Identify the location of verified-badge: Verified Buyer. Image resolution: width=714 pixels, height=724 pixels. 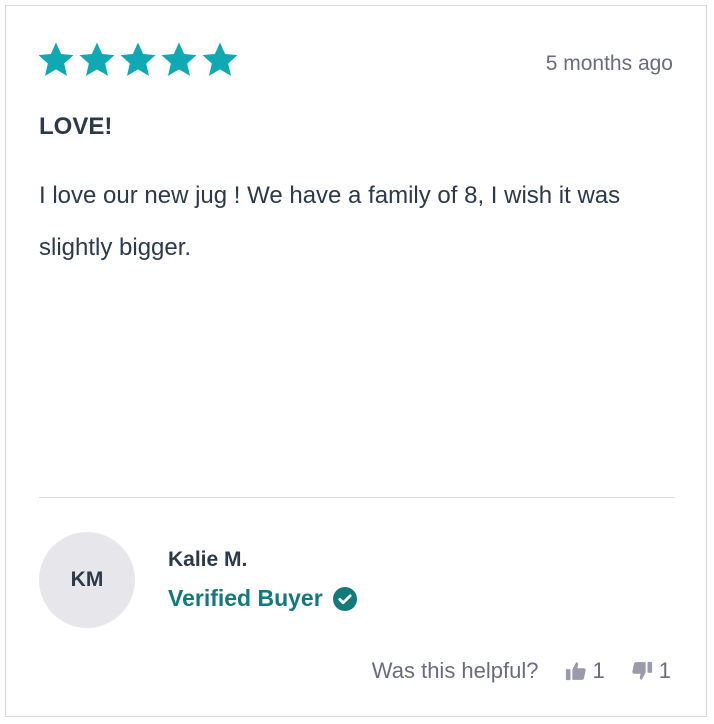
(262, 598).